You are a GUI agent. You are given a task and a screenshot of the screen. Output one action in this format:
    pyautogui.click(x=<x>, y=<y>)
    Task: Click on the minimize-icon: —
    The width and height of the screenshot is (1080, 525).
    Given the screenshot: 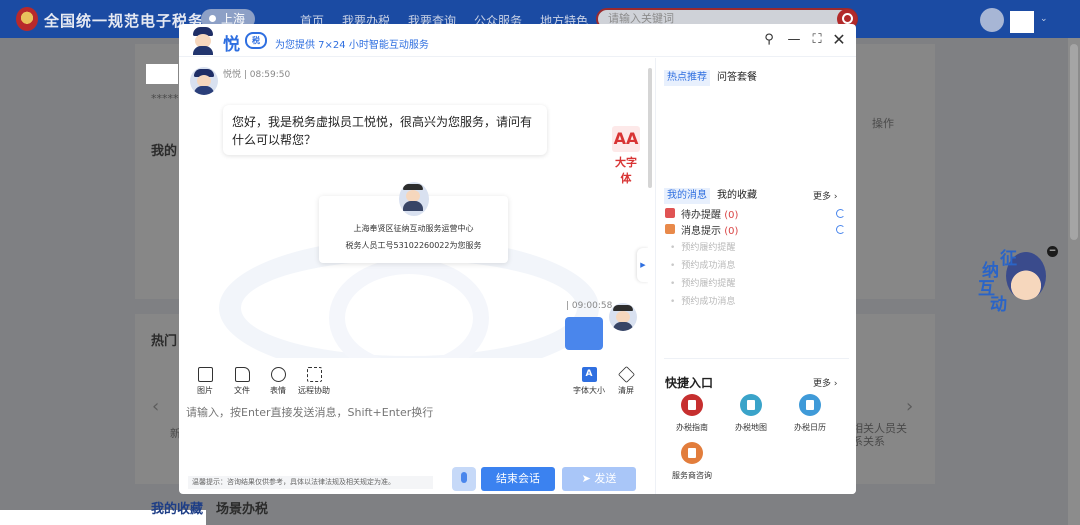 What is the action you would take?
    pyautogui.click(x=794, y=40)
    